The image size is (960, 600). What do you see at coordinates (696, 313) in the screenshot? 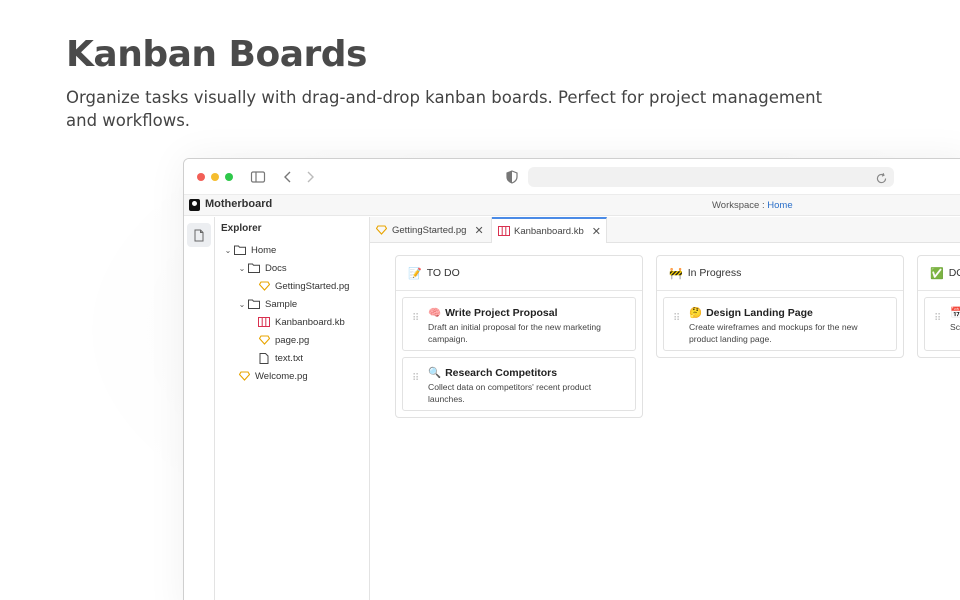
I see `thinking-face-icon: 🤔` at bounding box center [696, 313].